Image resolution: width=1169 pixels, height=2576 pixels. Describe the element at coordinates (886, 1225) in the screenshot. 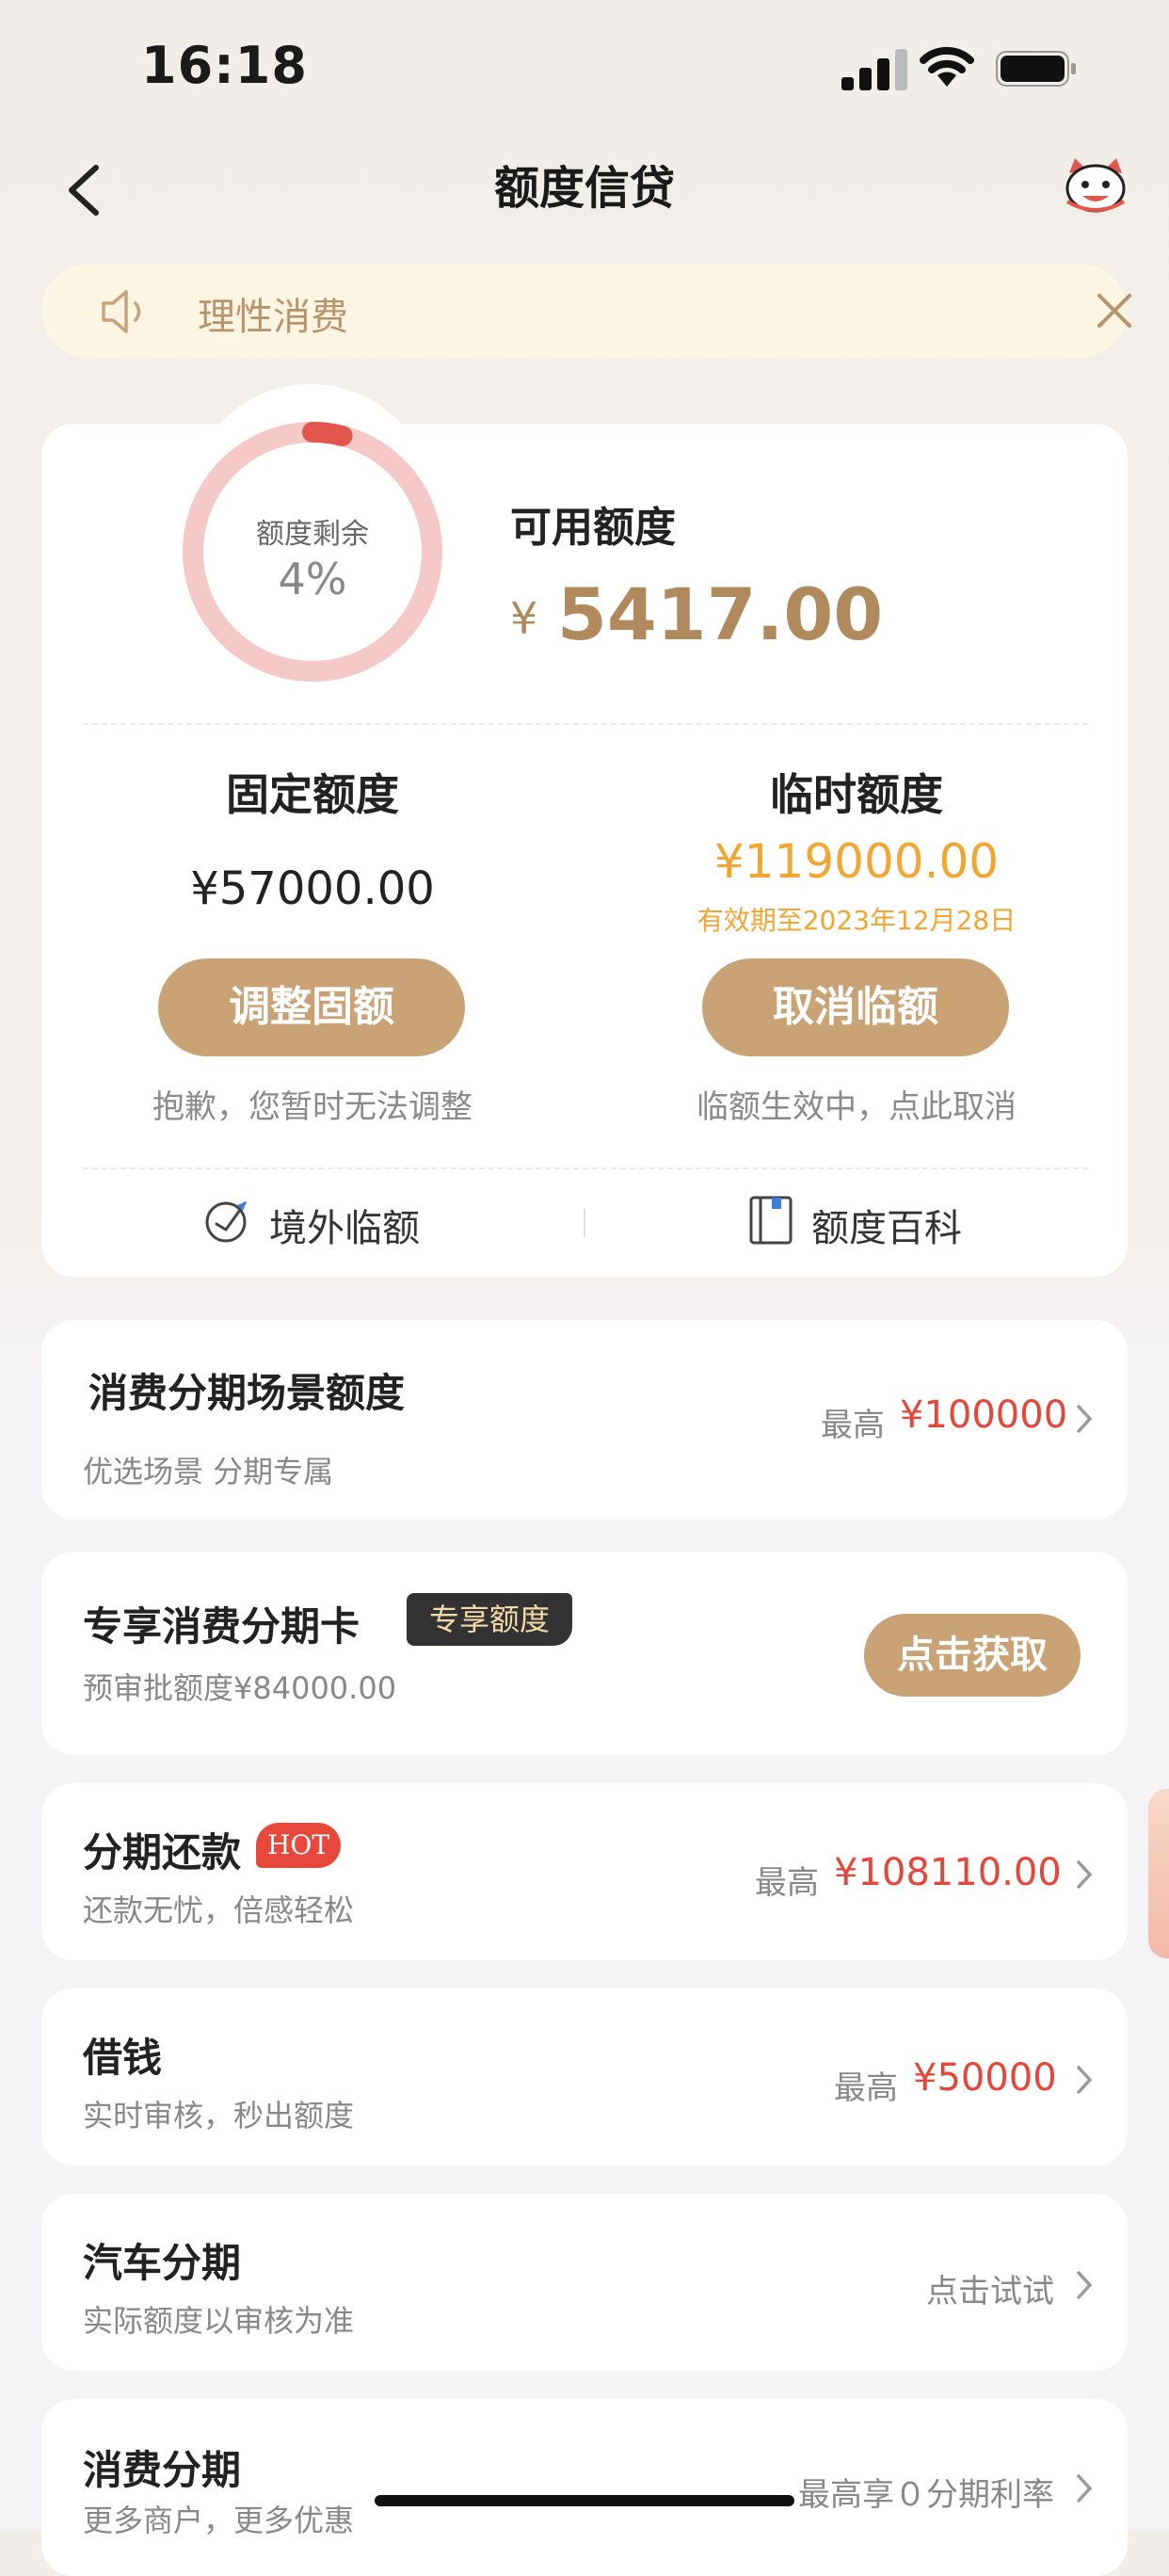

I see `quota-encyclopedia-link: 额度百科` at that location.